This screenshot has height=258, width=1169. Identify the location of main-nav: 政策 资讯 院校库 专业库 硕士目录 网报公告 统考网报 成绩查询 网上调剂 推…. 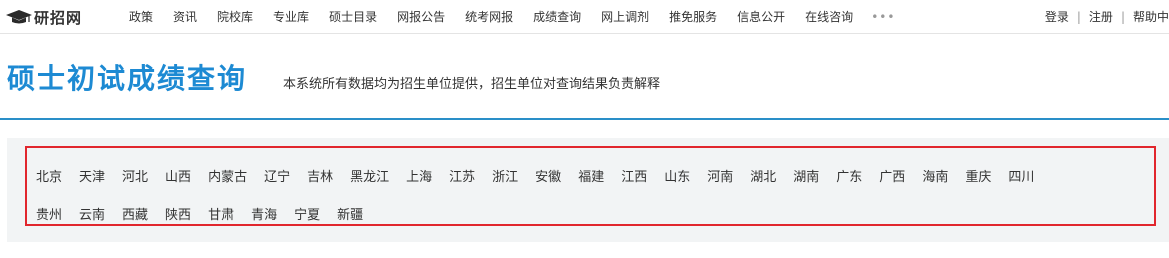
(507, 16).